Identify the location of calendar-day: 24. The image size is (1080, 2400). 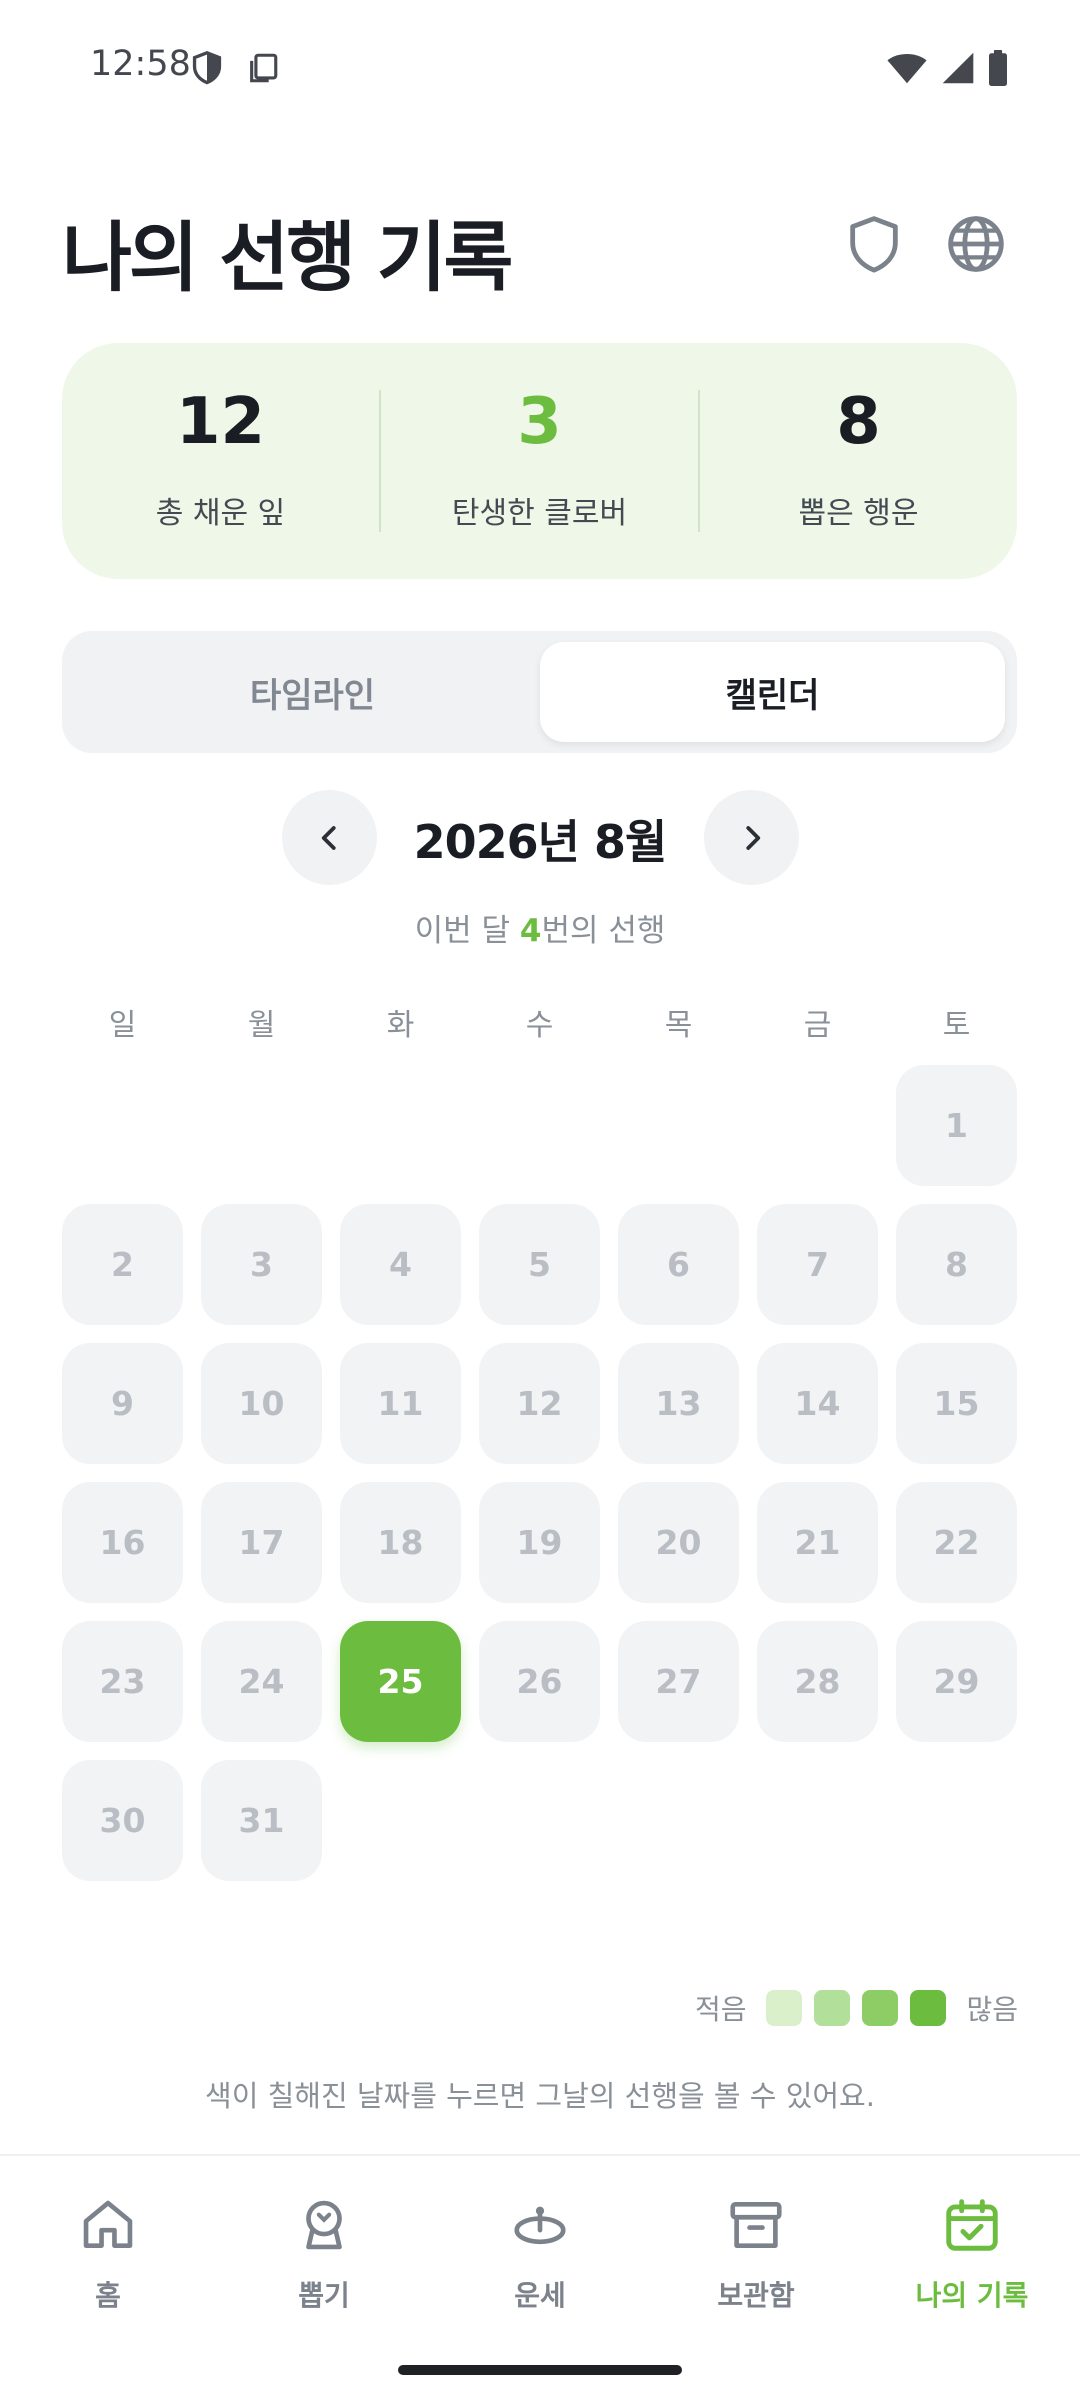
(261, 1681).